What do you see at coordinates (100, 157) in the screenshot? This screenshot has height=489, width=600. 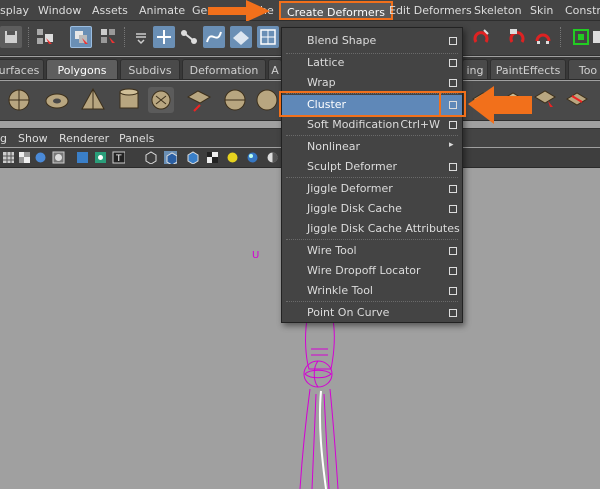 I see `use-all-lights-icon` at bounding box center [100, 157].